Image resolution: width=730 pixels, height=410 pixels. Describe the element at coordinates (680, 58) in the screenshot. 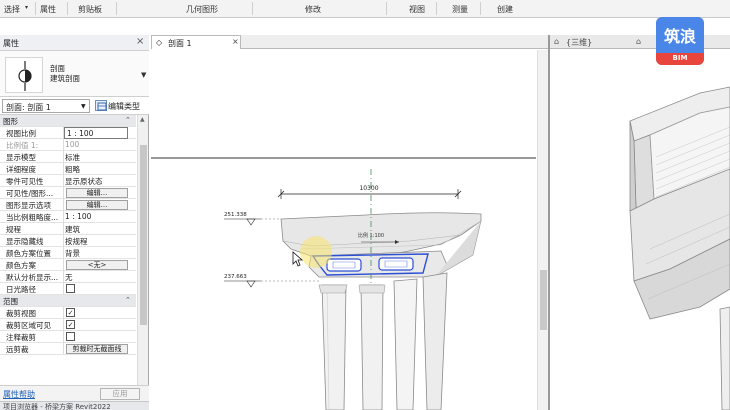

I see `watermark-band-label: BIM` at that location.